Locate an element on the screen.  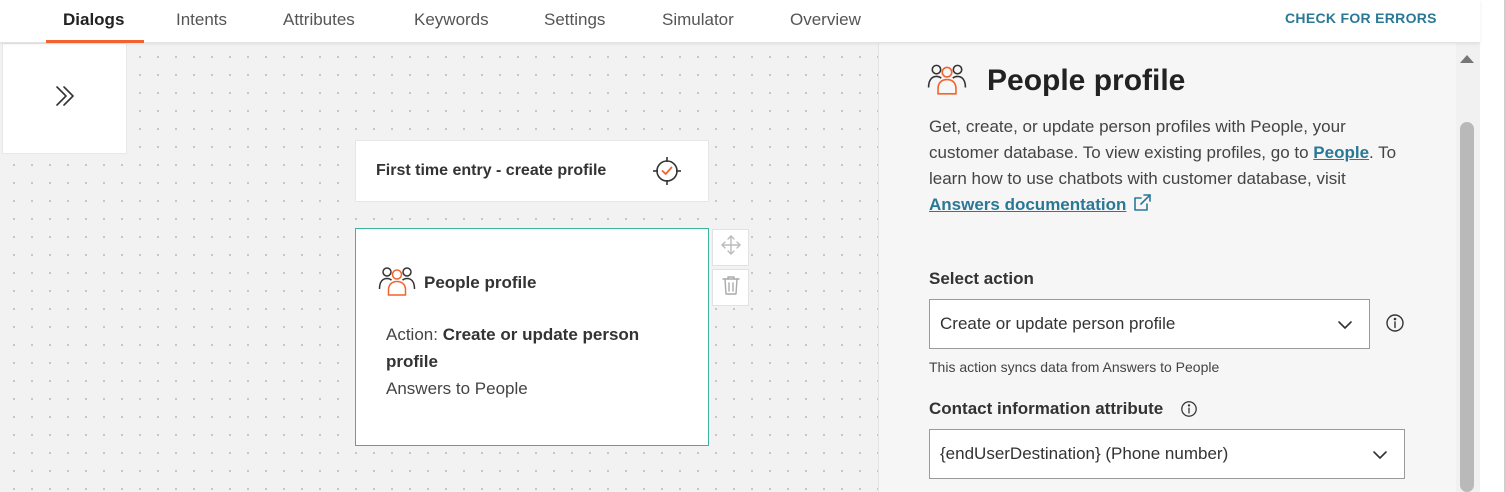
people-node-header: People profile is located at coordinates (457, 282).